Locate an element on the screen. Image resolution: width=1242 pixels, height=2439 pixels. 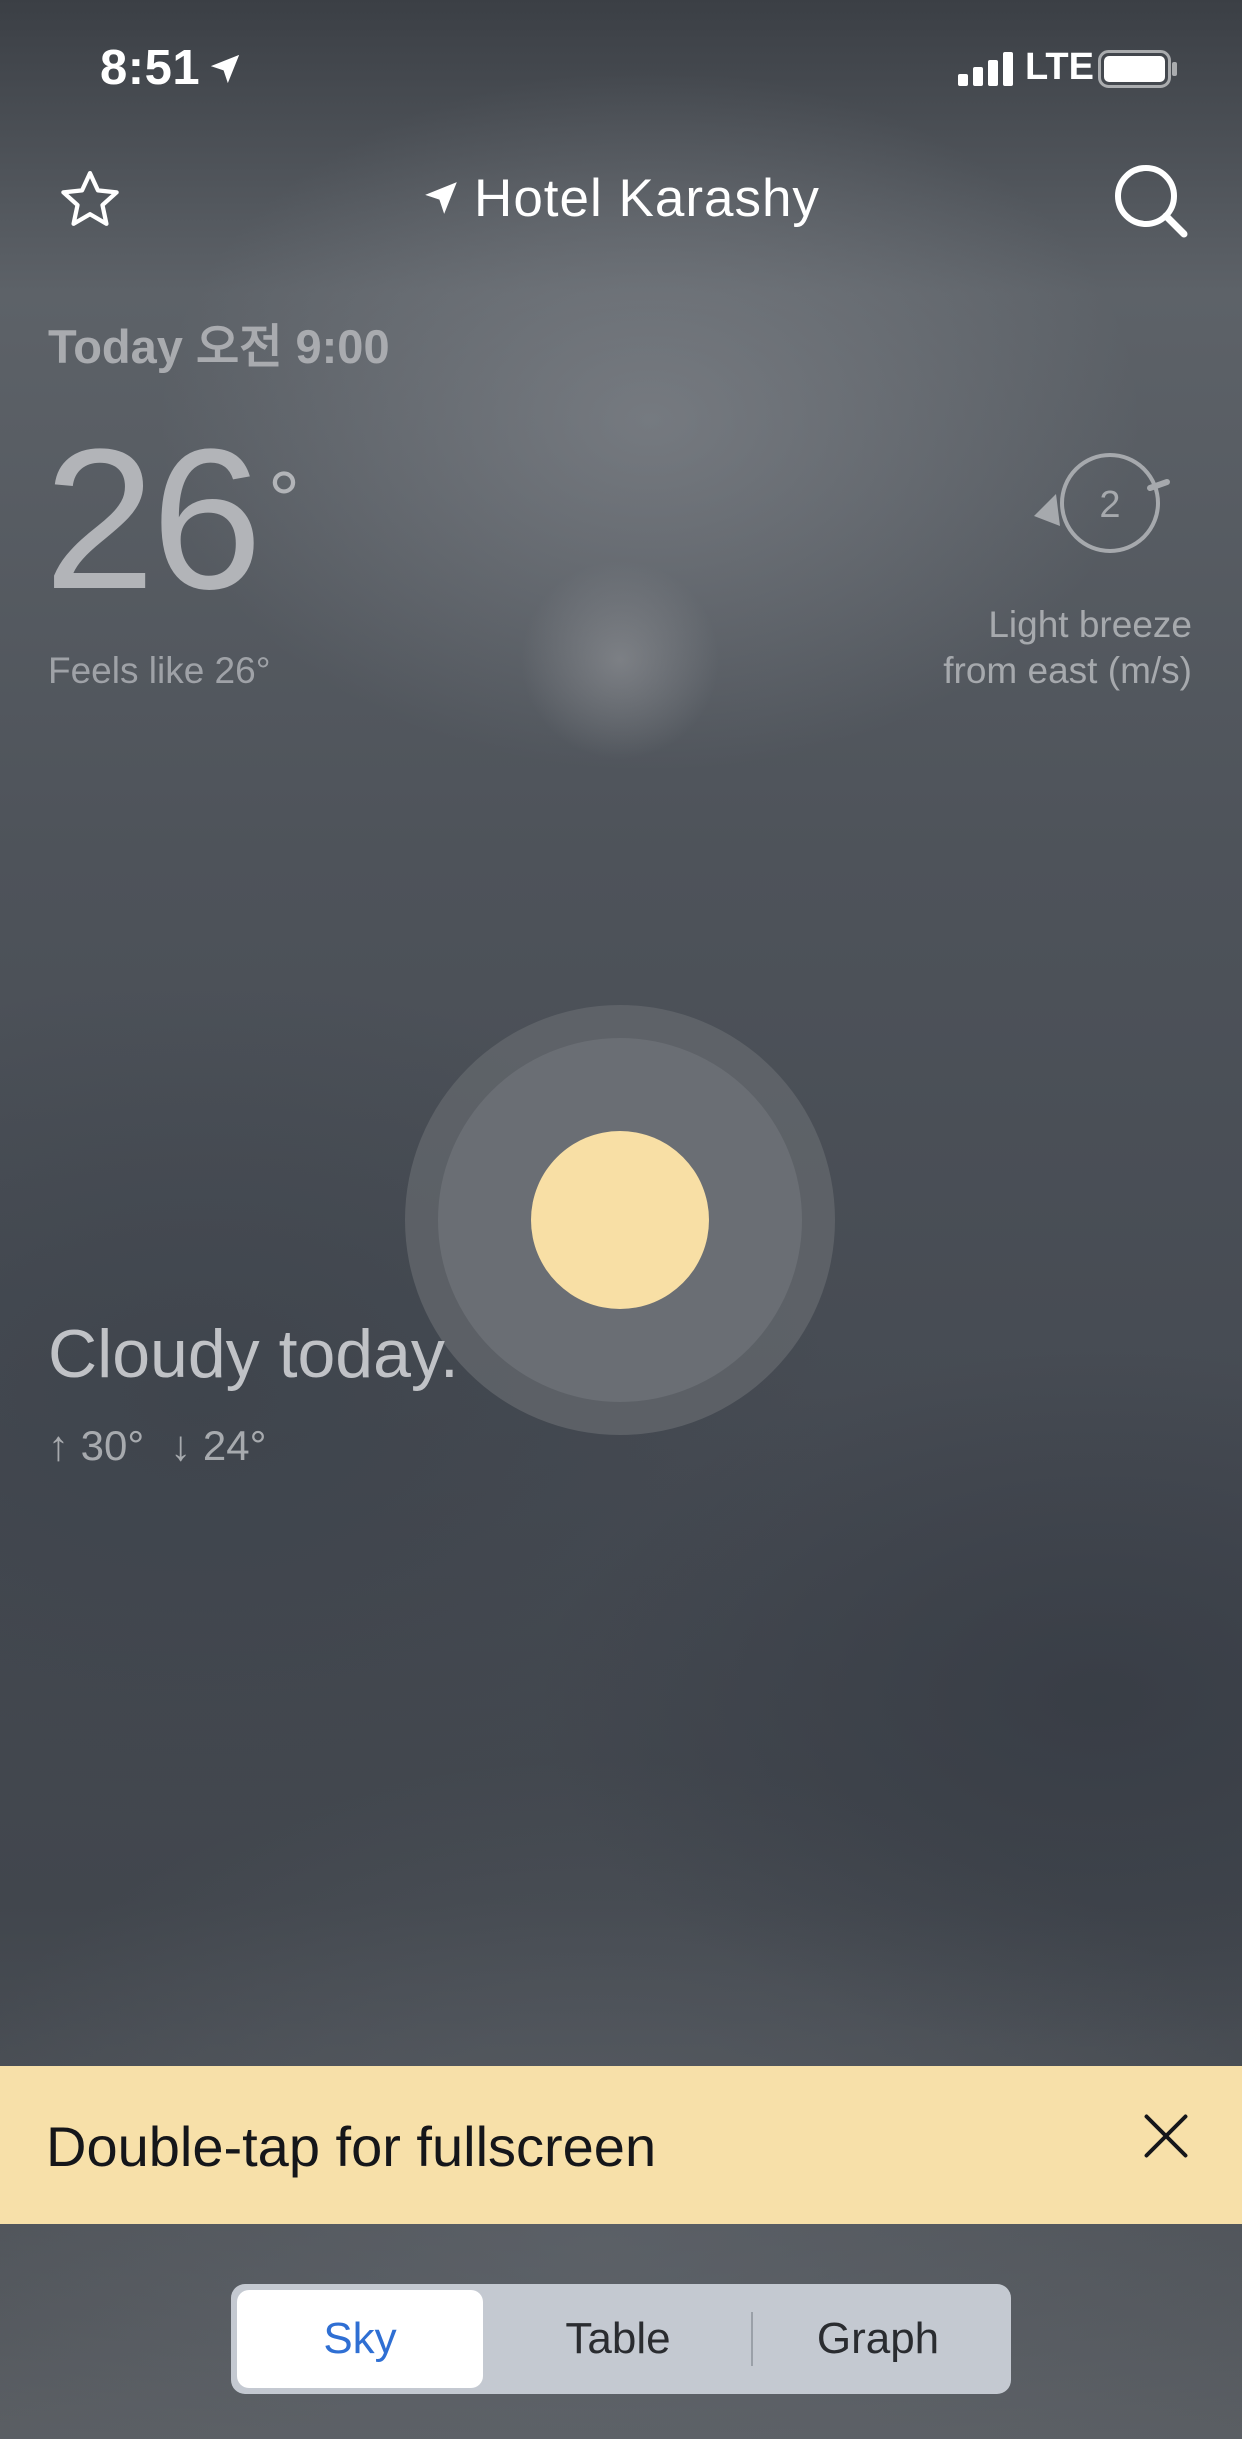
forecast-datetime: Today 오전 9:00 is located at coordinates (219, 346).